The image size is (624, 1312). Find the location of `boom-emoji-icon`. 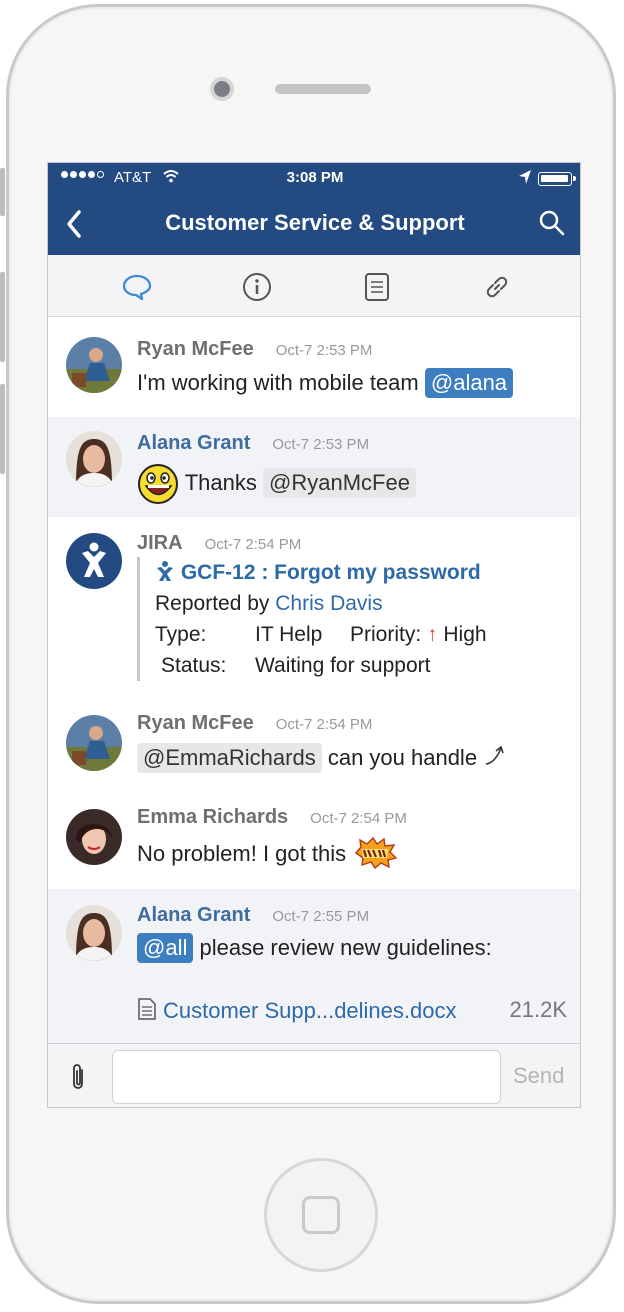

boom-emoji-icon is located at coordinates (376, 853).